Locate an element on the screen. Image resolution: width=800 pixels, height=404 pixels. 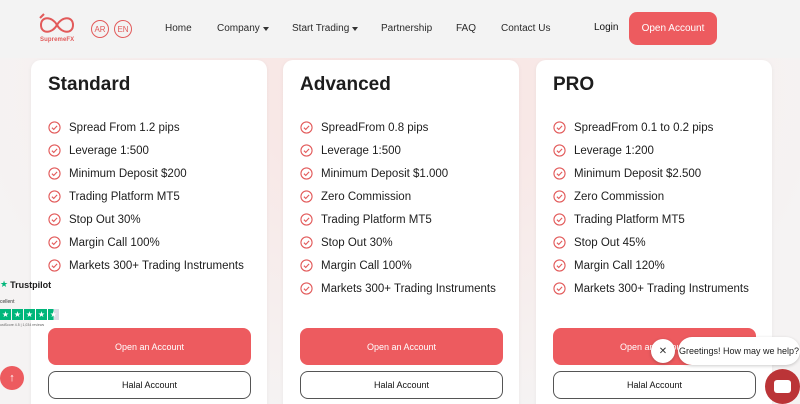
trustpilot-rating-word: cellent is located at coordinates (7, 302).